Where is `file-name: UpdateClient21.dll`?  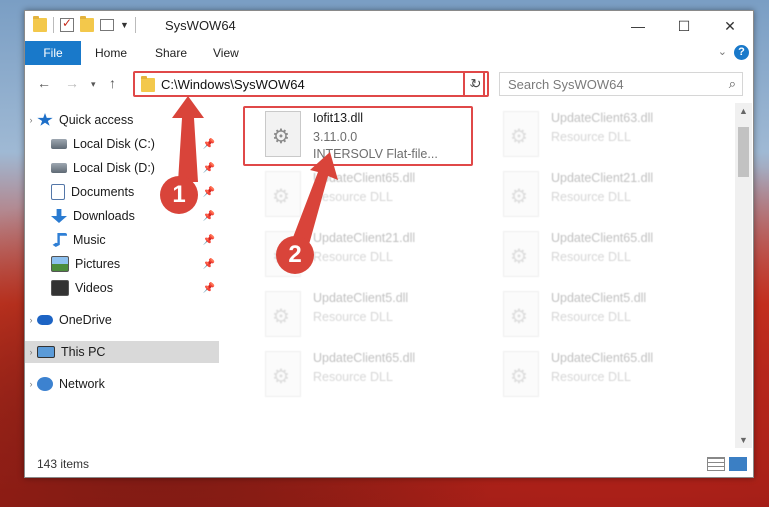 file-name: UpdateClient21.dll is located at coordinates (364, 238).